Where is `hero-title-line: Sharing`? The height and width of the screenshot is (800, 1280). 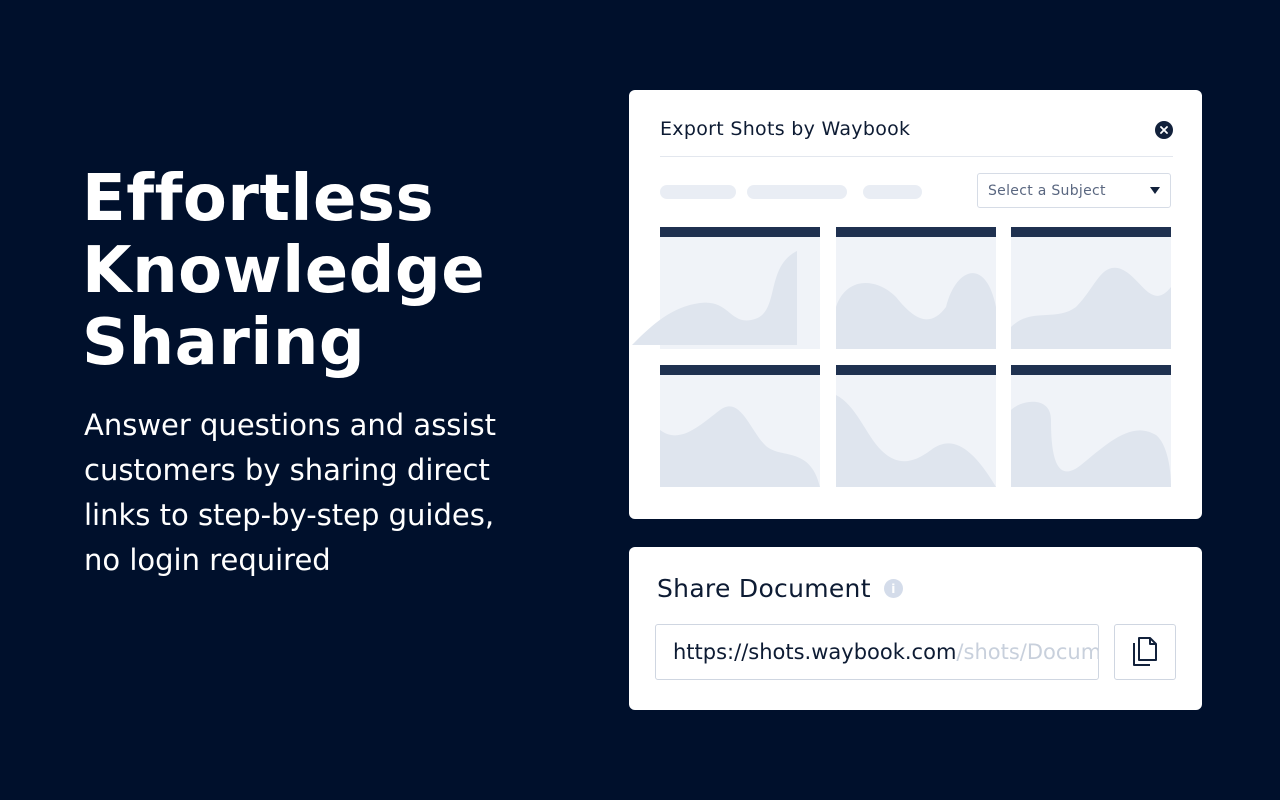 hero-title-line: Sharing is located at coordinates (224, 343).